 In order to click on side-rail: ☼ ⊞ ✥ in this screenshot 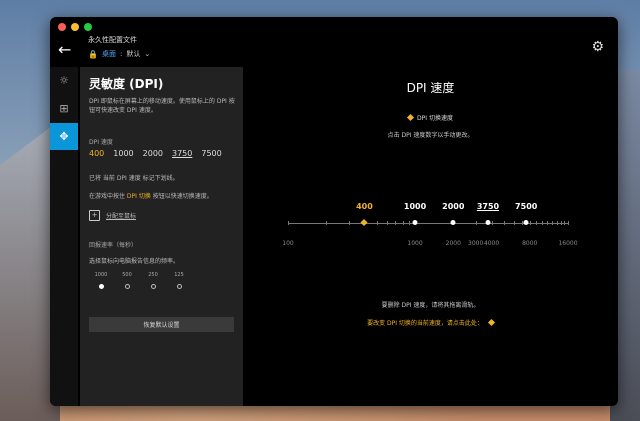, I will do `click(64, 236)`.